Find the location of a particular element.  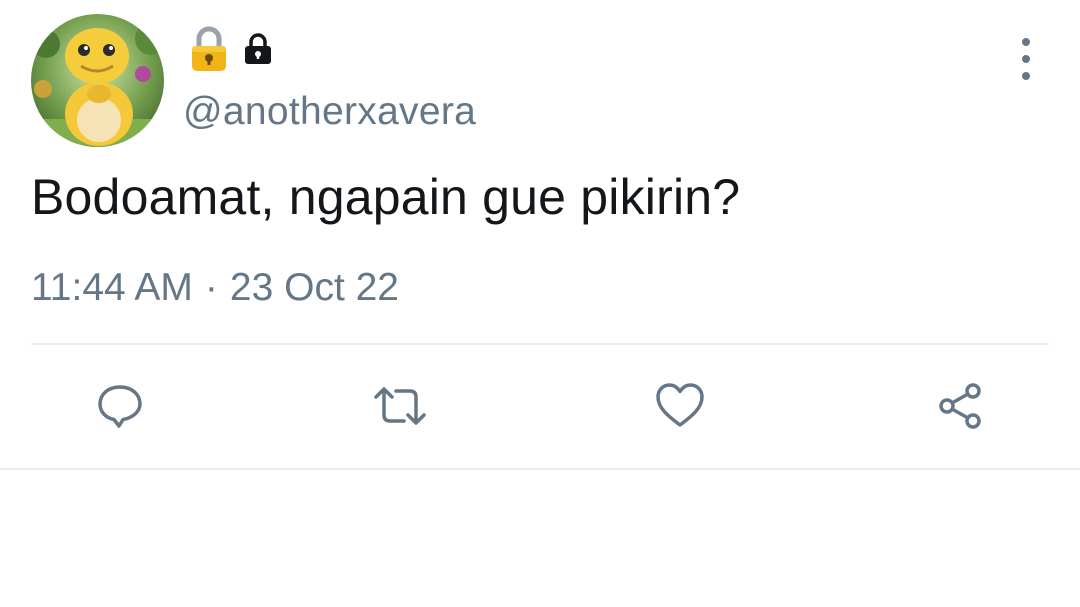

divider is located at coordinates (540, 344).